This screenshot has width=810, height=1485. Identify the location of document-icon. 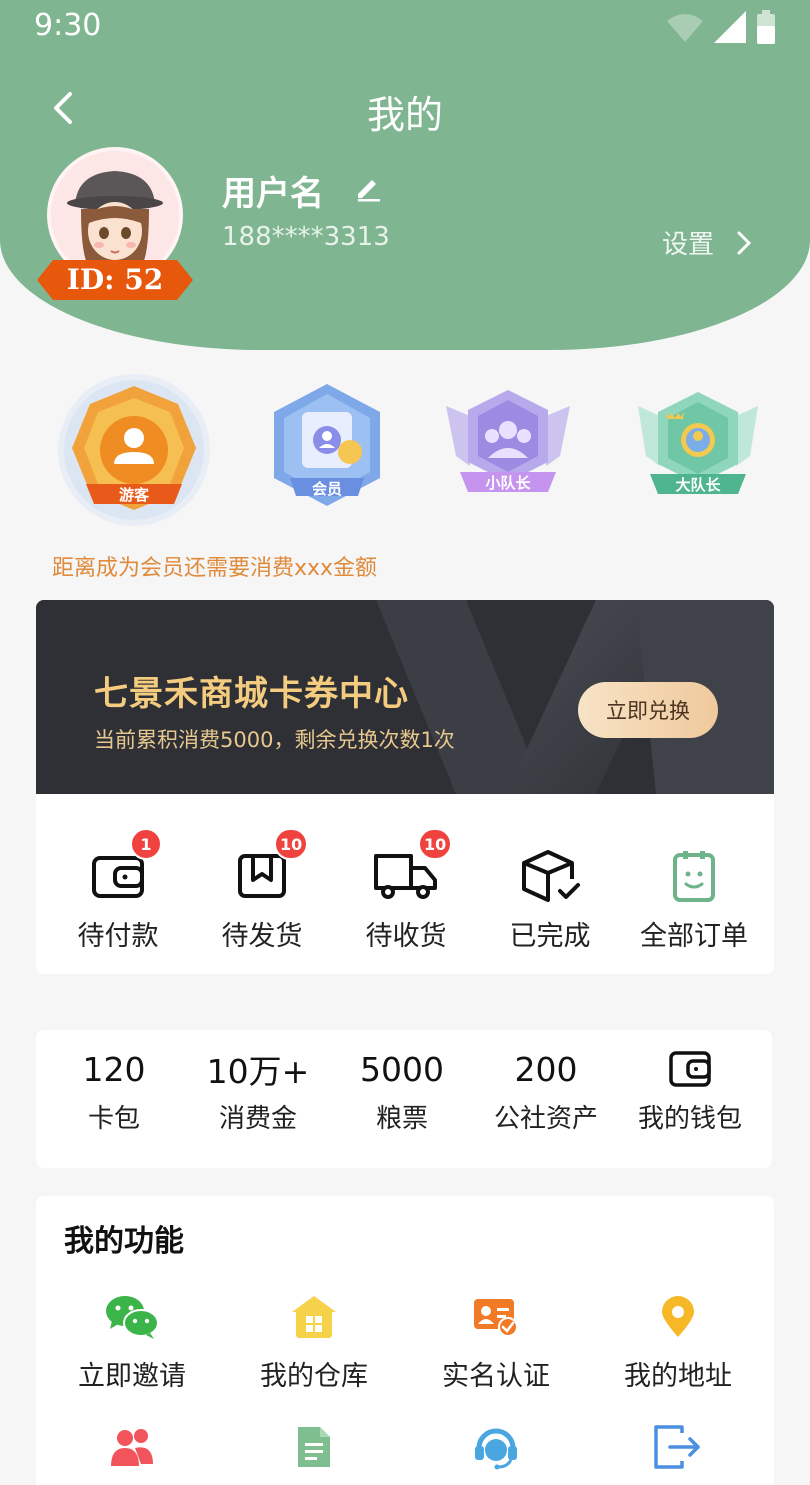
(314, 1447).